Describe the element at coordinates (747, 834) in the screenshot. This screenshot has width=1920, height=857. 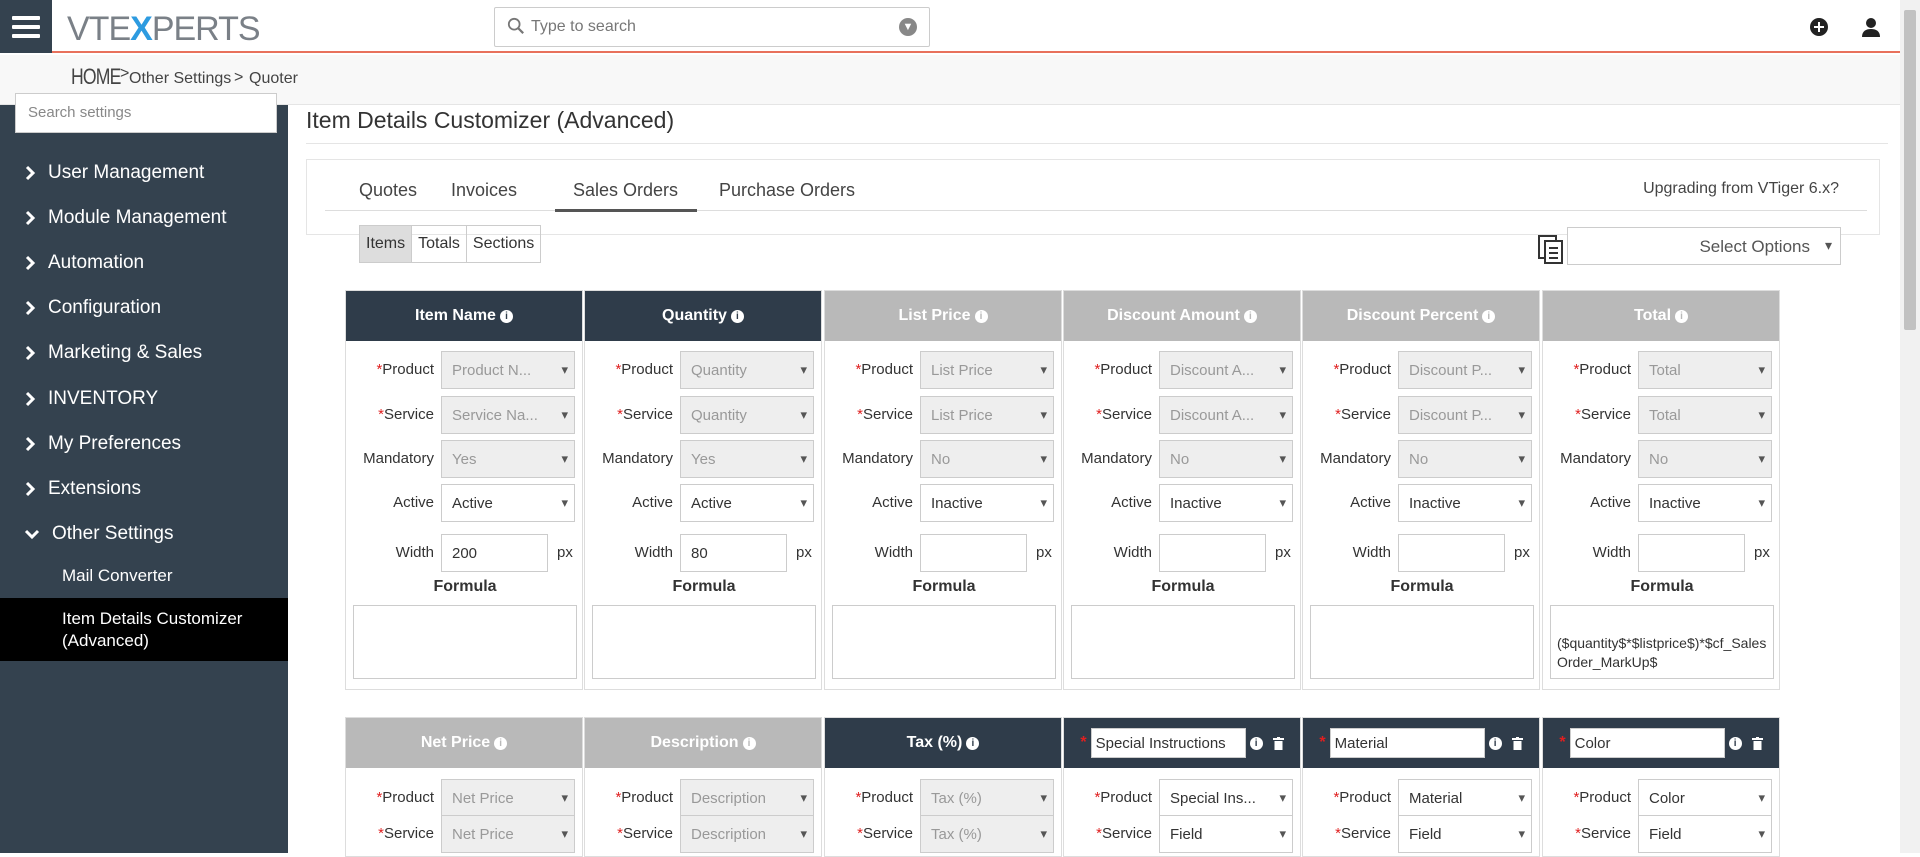
I see `service-select: Description` at that location.